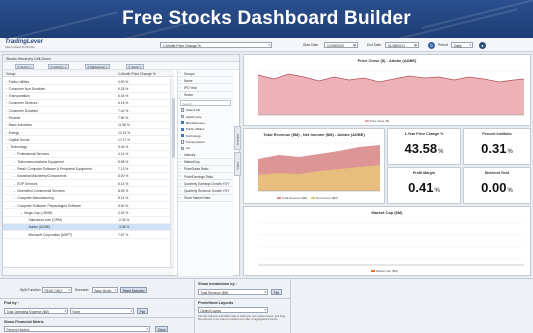 Image resolution: width=533 pixels, height=333 pixels. What do you see at coordinates (105, 290) in the screenshot?
I see `scenario-select: Base Model ▾` at bounding box center [105, 290].